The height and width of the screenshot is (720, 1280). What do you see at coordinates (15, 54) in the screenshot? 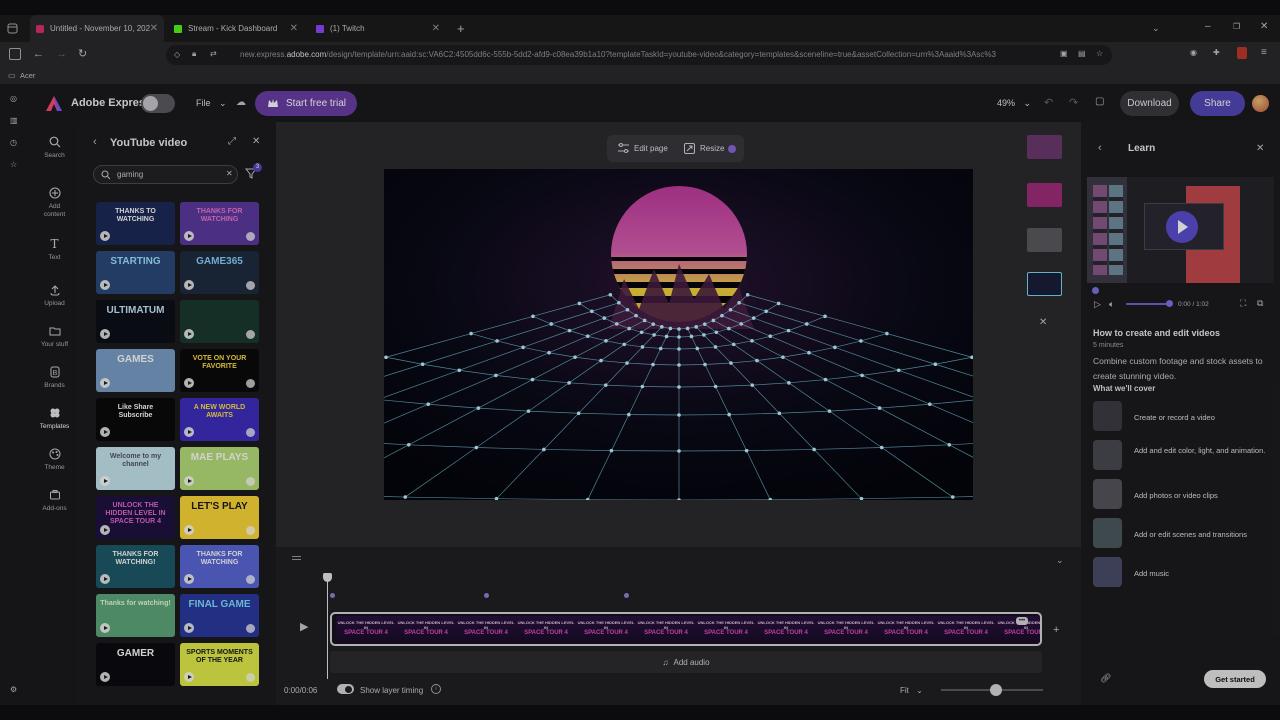
I see `sidebar-toggle-icon` at bounding box center [15, 54].